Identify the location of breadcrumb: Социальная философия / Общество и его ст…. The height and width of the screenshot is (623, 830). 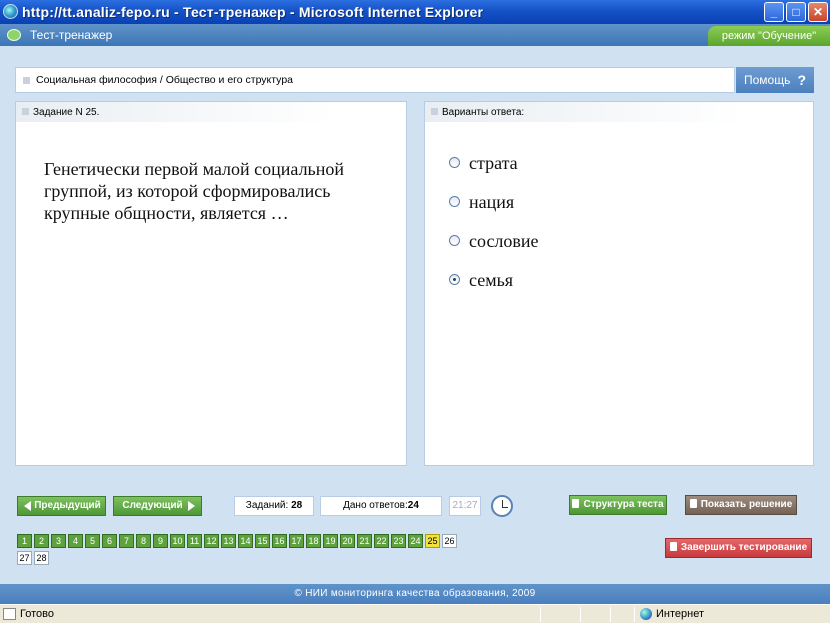
(375, 80).